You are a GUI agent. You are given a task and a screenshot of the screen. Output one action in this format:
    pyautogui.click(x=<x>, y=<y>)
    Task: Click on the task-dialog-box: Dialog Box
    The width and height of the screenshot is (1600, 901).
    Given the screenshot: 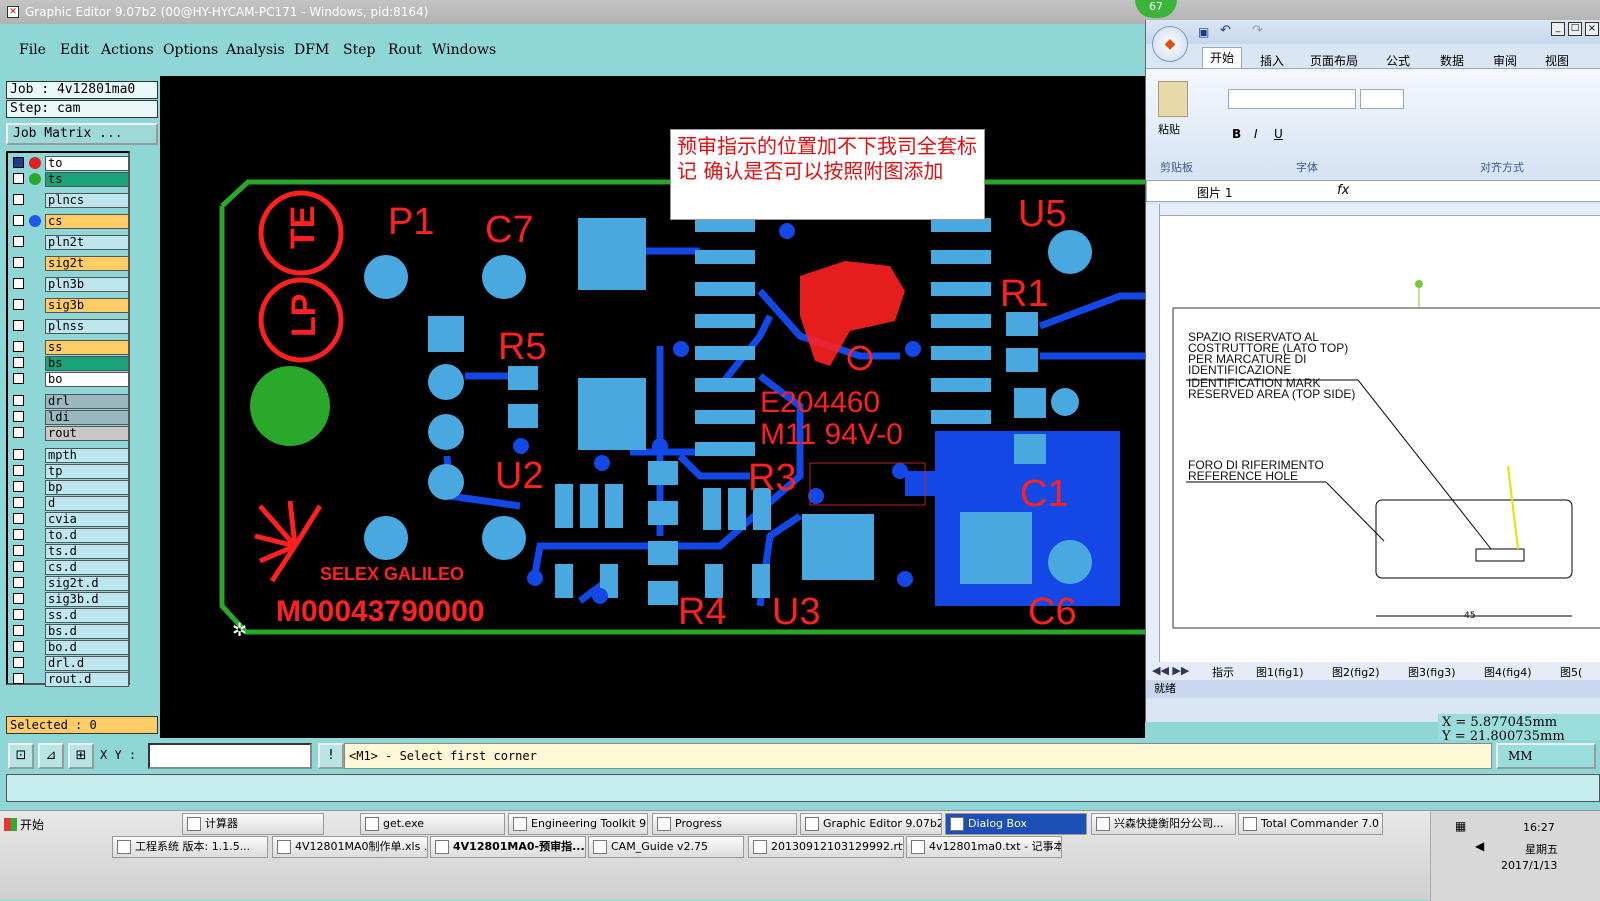 What is the action you would take?
    pyautogui.click(x=1016, y=824)
    